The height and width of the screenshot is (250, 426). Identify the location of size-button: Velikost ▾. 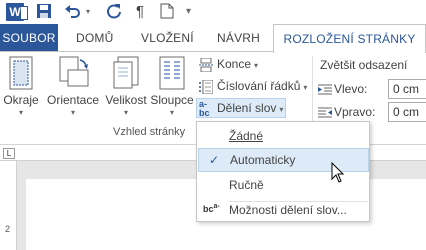
(126, 86).